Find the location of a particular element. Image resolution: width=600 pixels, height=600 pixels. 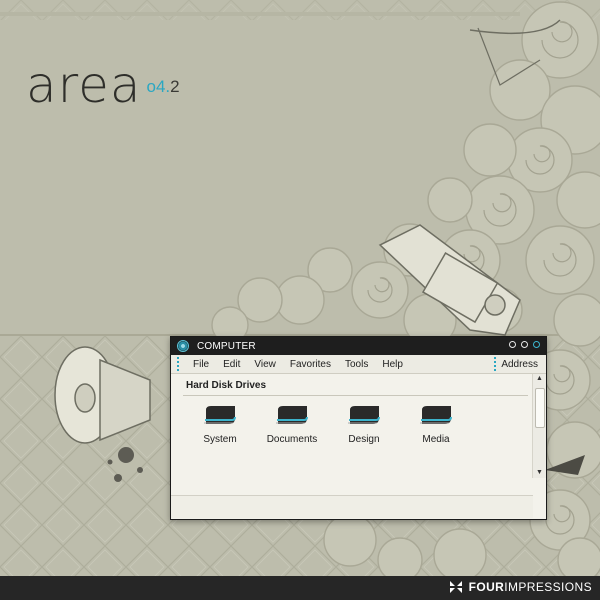

footer-brand: FOUR IMPRESSIONS is located at coordinates (520, 587).